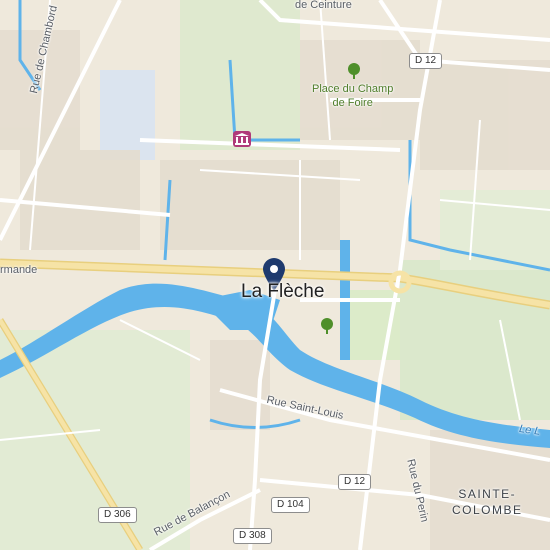 The height and width of the screenshot is (550, 550). Describe the element at coordinates (426, 61) in the screenshot. I see `road-shield-d12-top: D 12` at that location.